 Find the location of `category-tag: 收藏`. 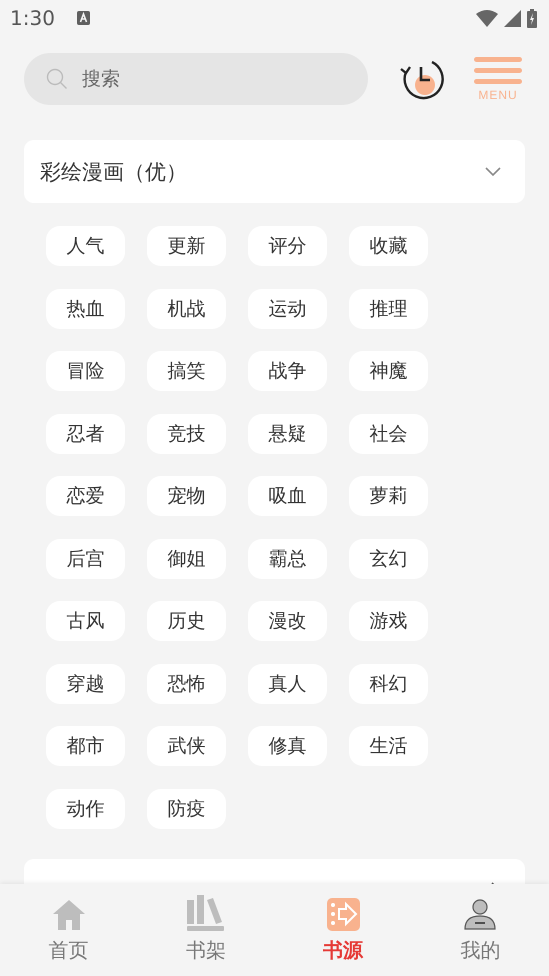

category-tag: 收藏 is located at coordinates (388, 246).